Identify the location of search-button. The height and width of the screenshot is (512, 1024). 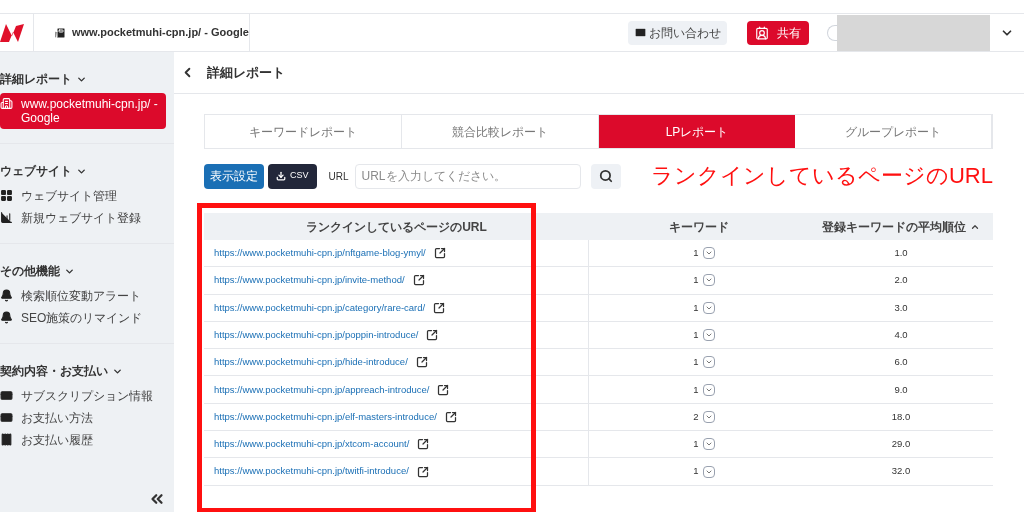
(605, 176).